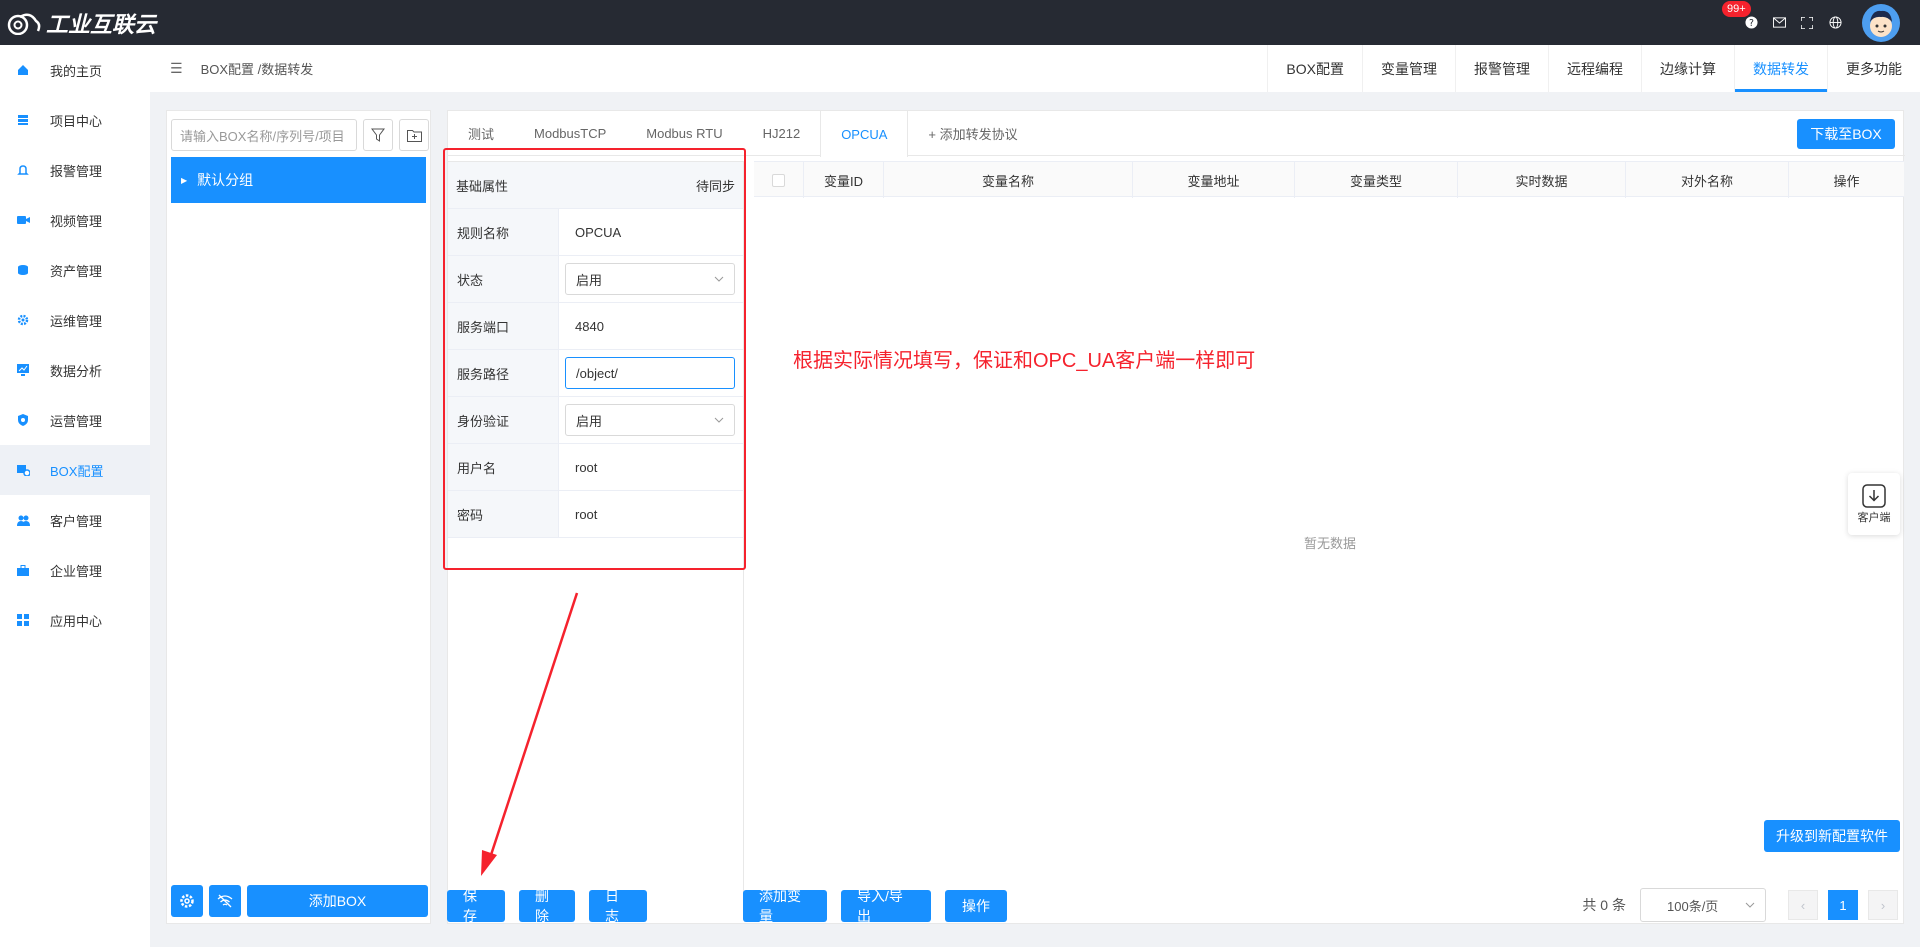  What do you see at coordinates (618, 906) in the screenshot?
I see `log-button: 日志` at bounding box center [618, 906].